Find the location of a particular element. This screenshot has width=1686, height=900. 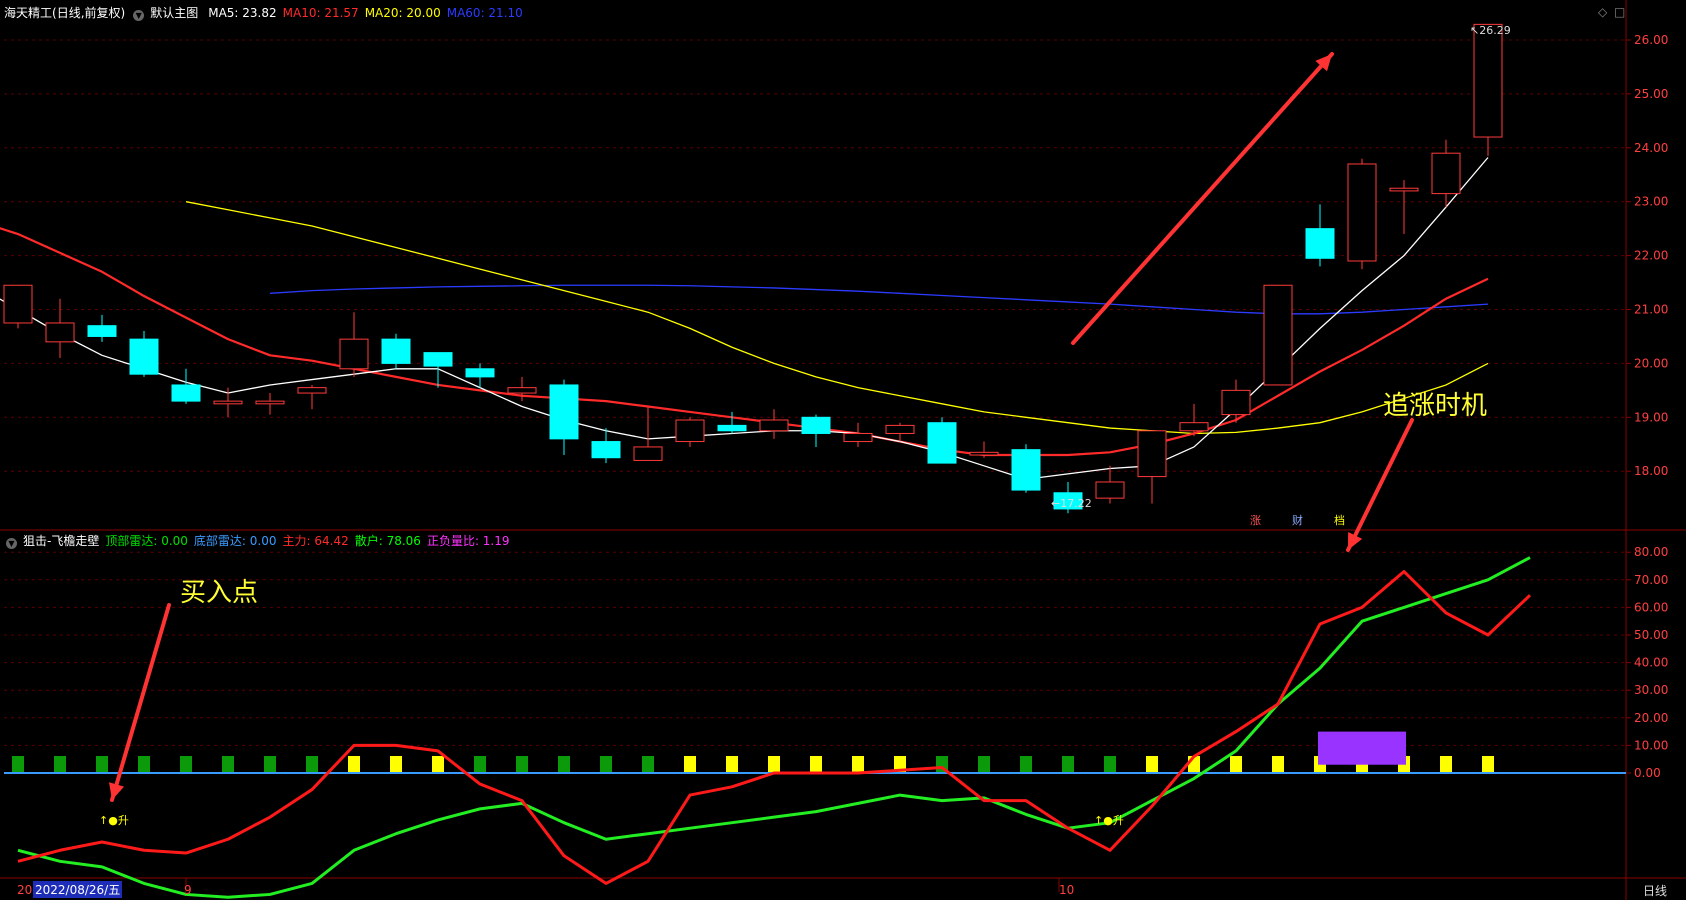

axis-tick-label: 30.00 is located at coordinates (1651, 690).